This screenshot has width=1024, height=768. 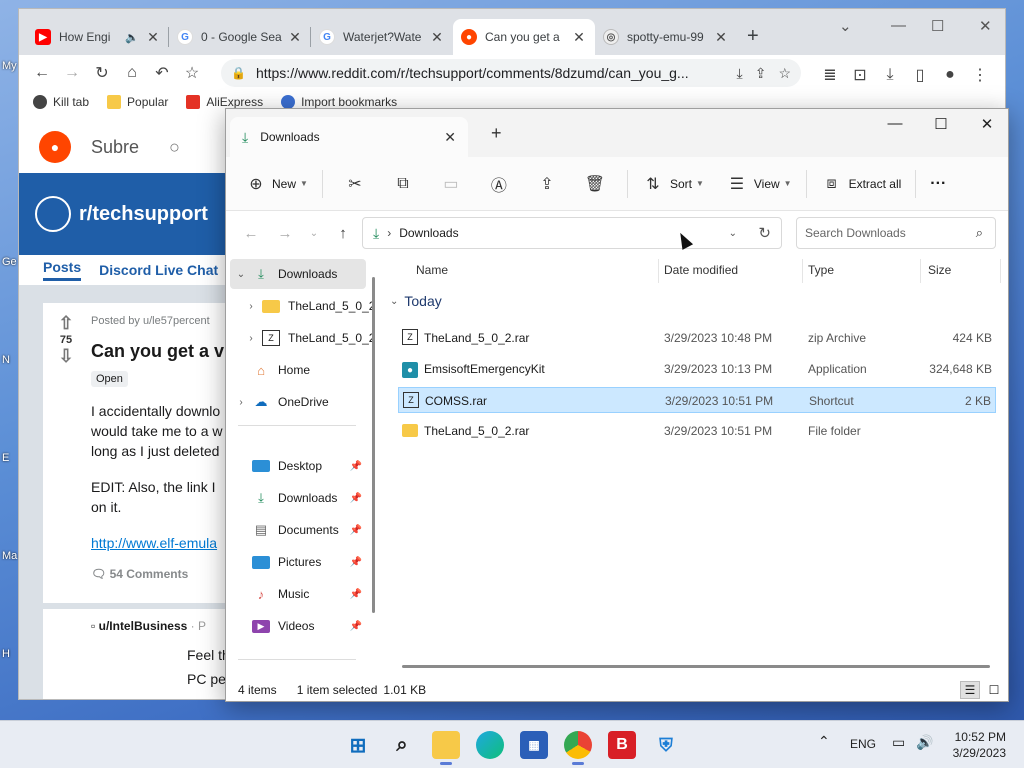 I want to click on explorer-tab: ⤓ Downloads ✕, so click(x=349, y=137).